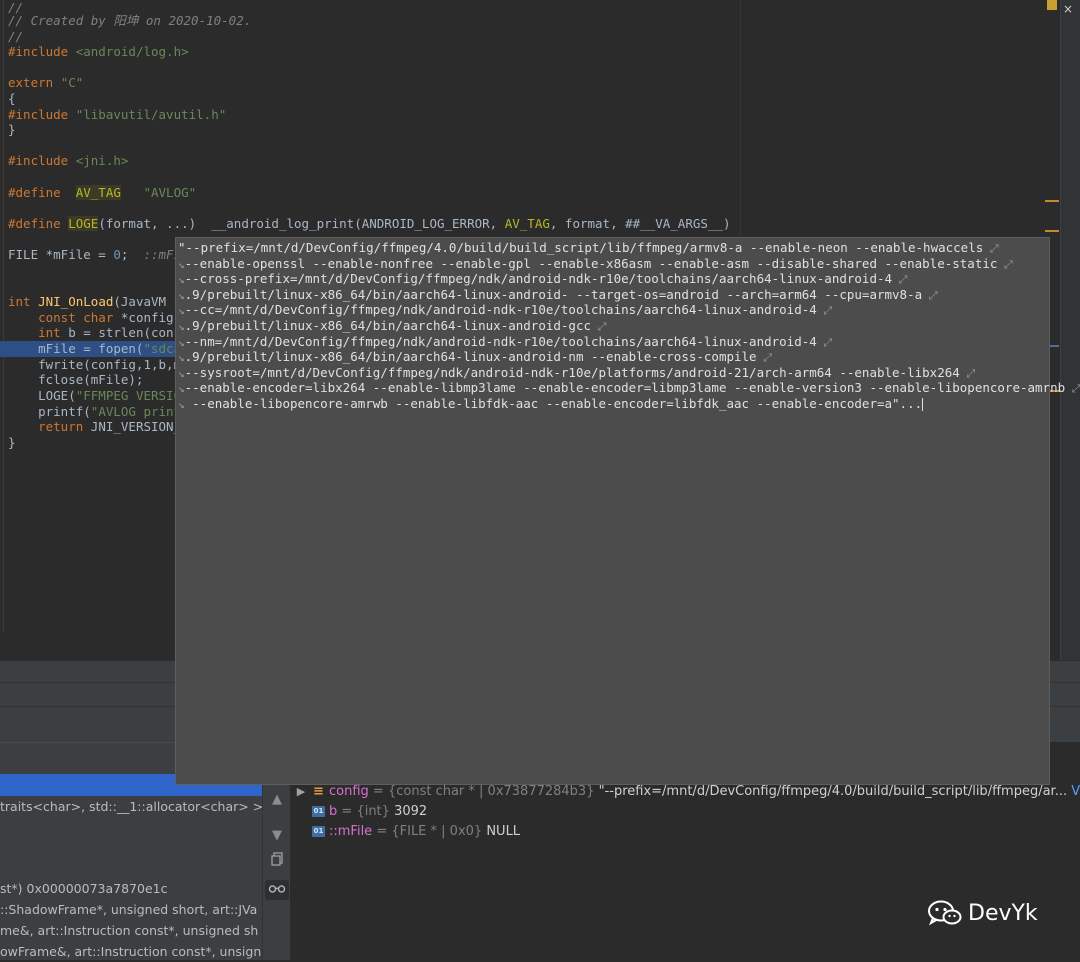  What do you see at coordinates (131, 910) in the screenshot?
I see `stack-frame: ::ShadowFrame*, unsigned short, art::JVa` at bounding box center [131, 910].